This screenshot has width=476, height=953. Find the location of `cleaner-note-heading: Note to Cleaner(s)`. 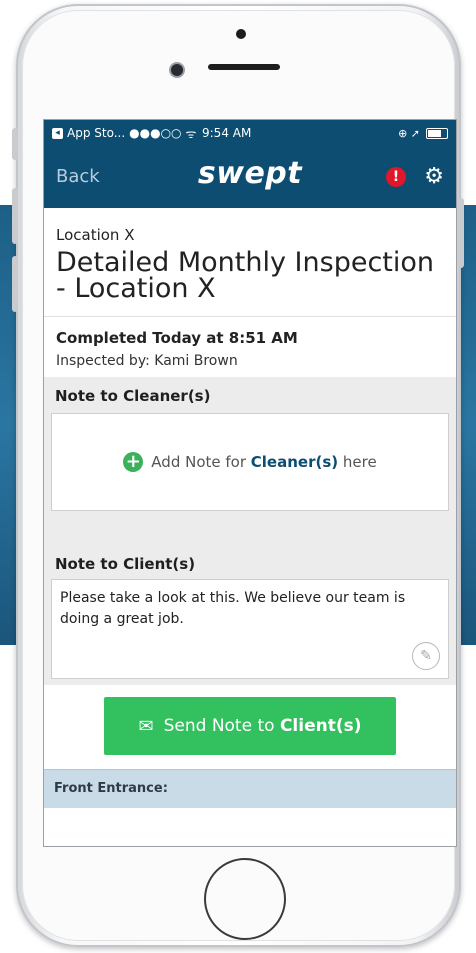

cleaner-note-heading: Note to Cleaner(s) is located at coordinates (133, 396).